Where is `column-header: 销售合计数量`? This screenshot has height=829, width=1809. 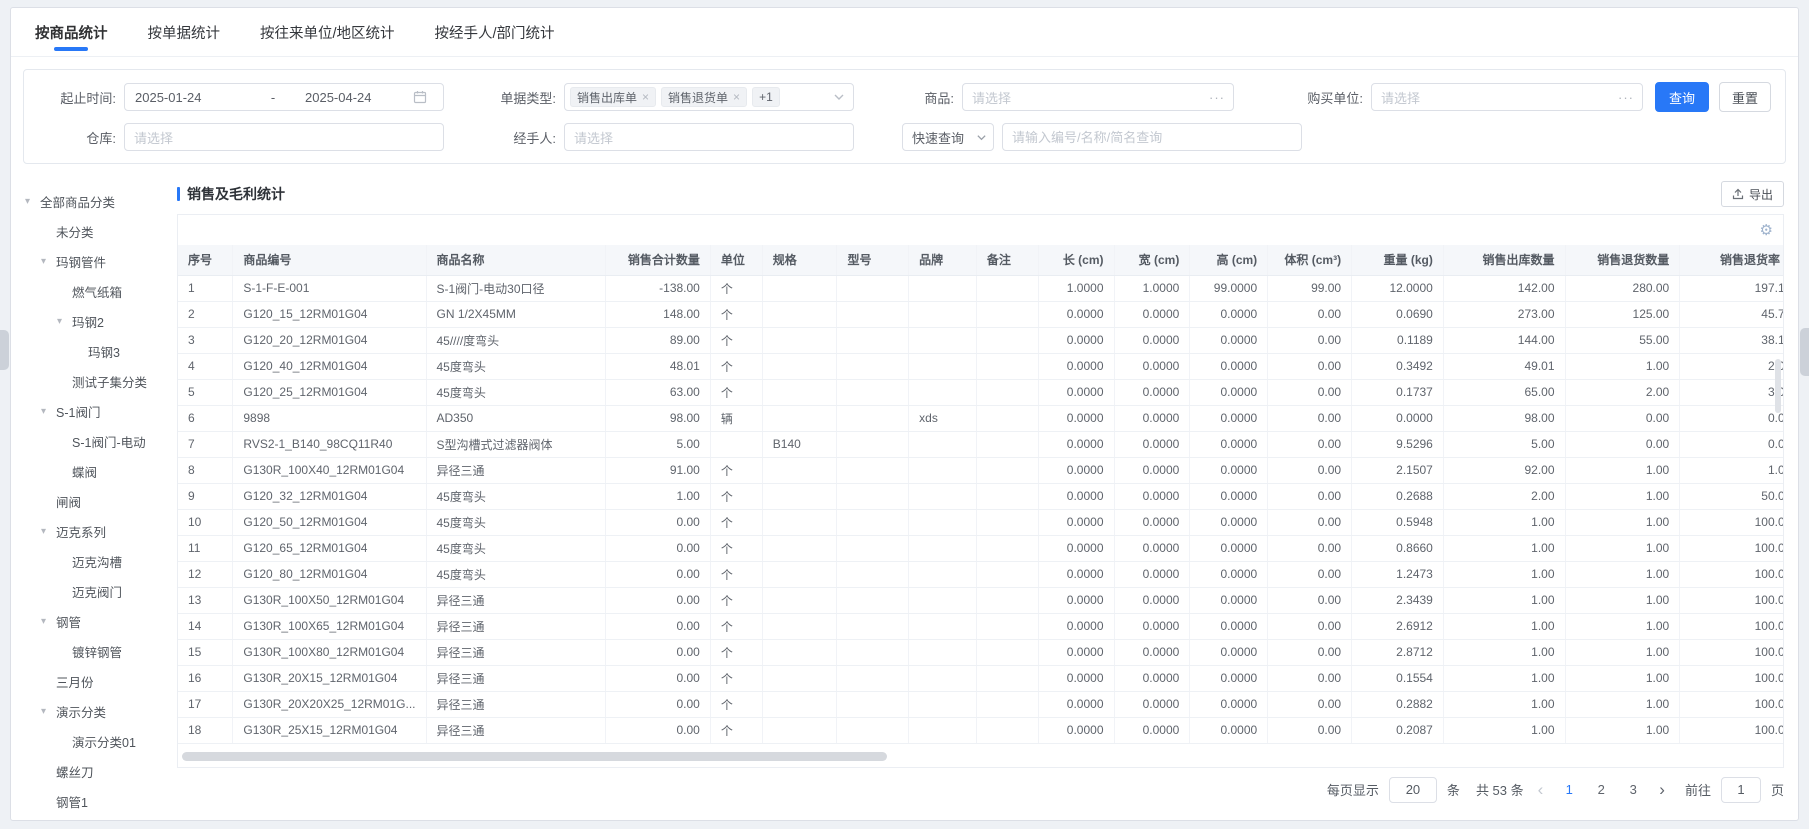
column-header: 销售合计数量 is located at coordinates (658, 260).